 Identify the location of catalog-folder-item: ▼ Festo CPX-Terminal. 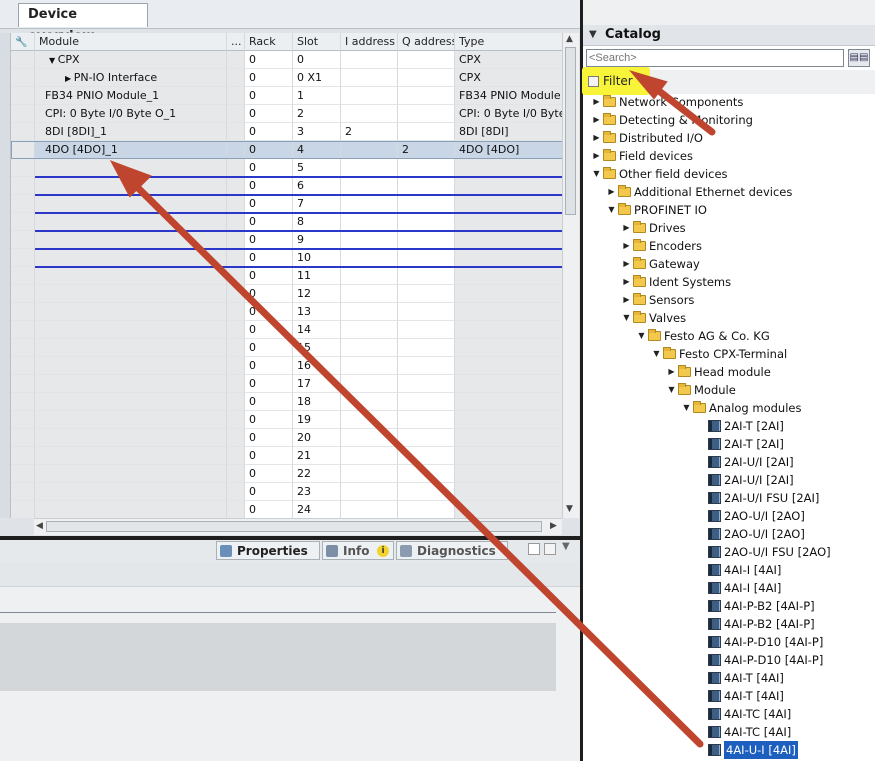
(761, 354).